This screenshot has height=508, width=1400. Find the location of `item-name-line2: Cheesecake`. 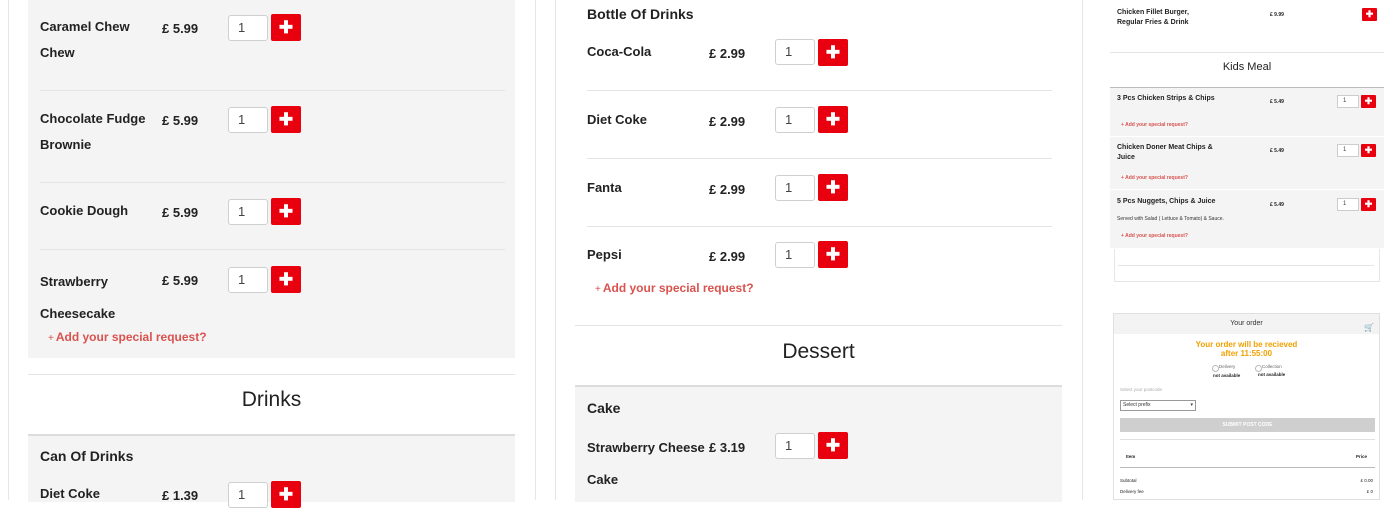

item-name-line2: Cheesecake is located at coordinates (78, 313).